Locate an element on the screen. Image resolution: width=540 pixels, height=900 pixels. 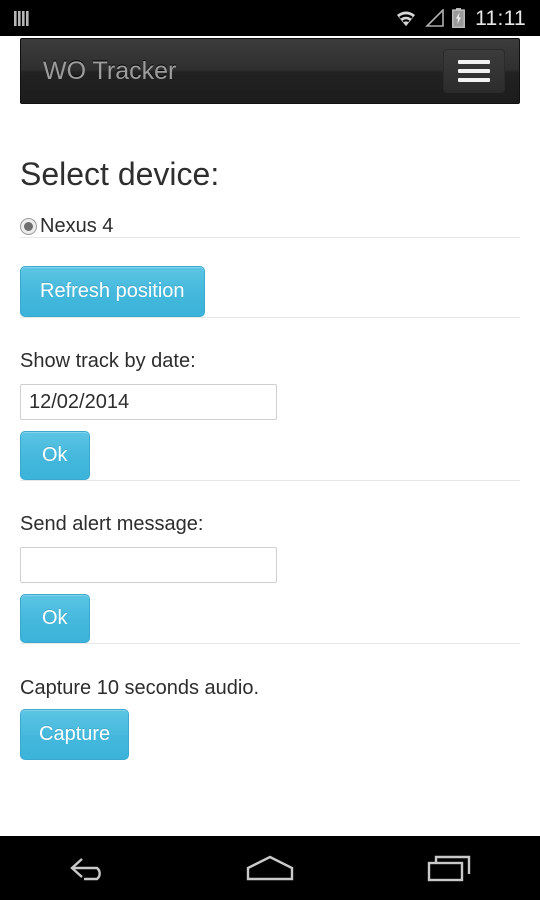
recent-apps-button is located at coordinates (450, 868).